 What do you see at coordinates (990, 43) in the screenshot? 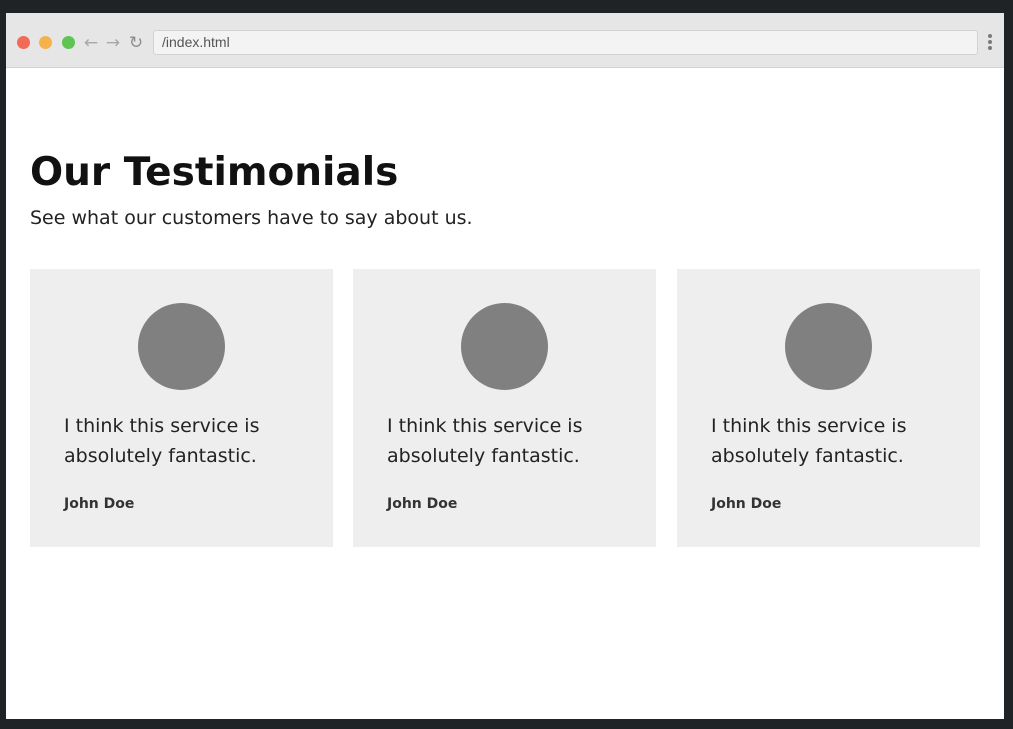
I see `browser-menu-icon` at bounding box center [990, 43].